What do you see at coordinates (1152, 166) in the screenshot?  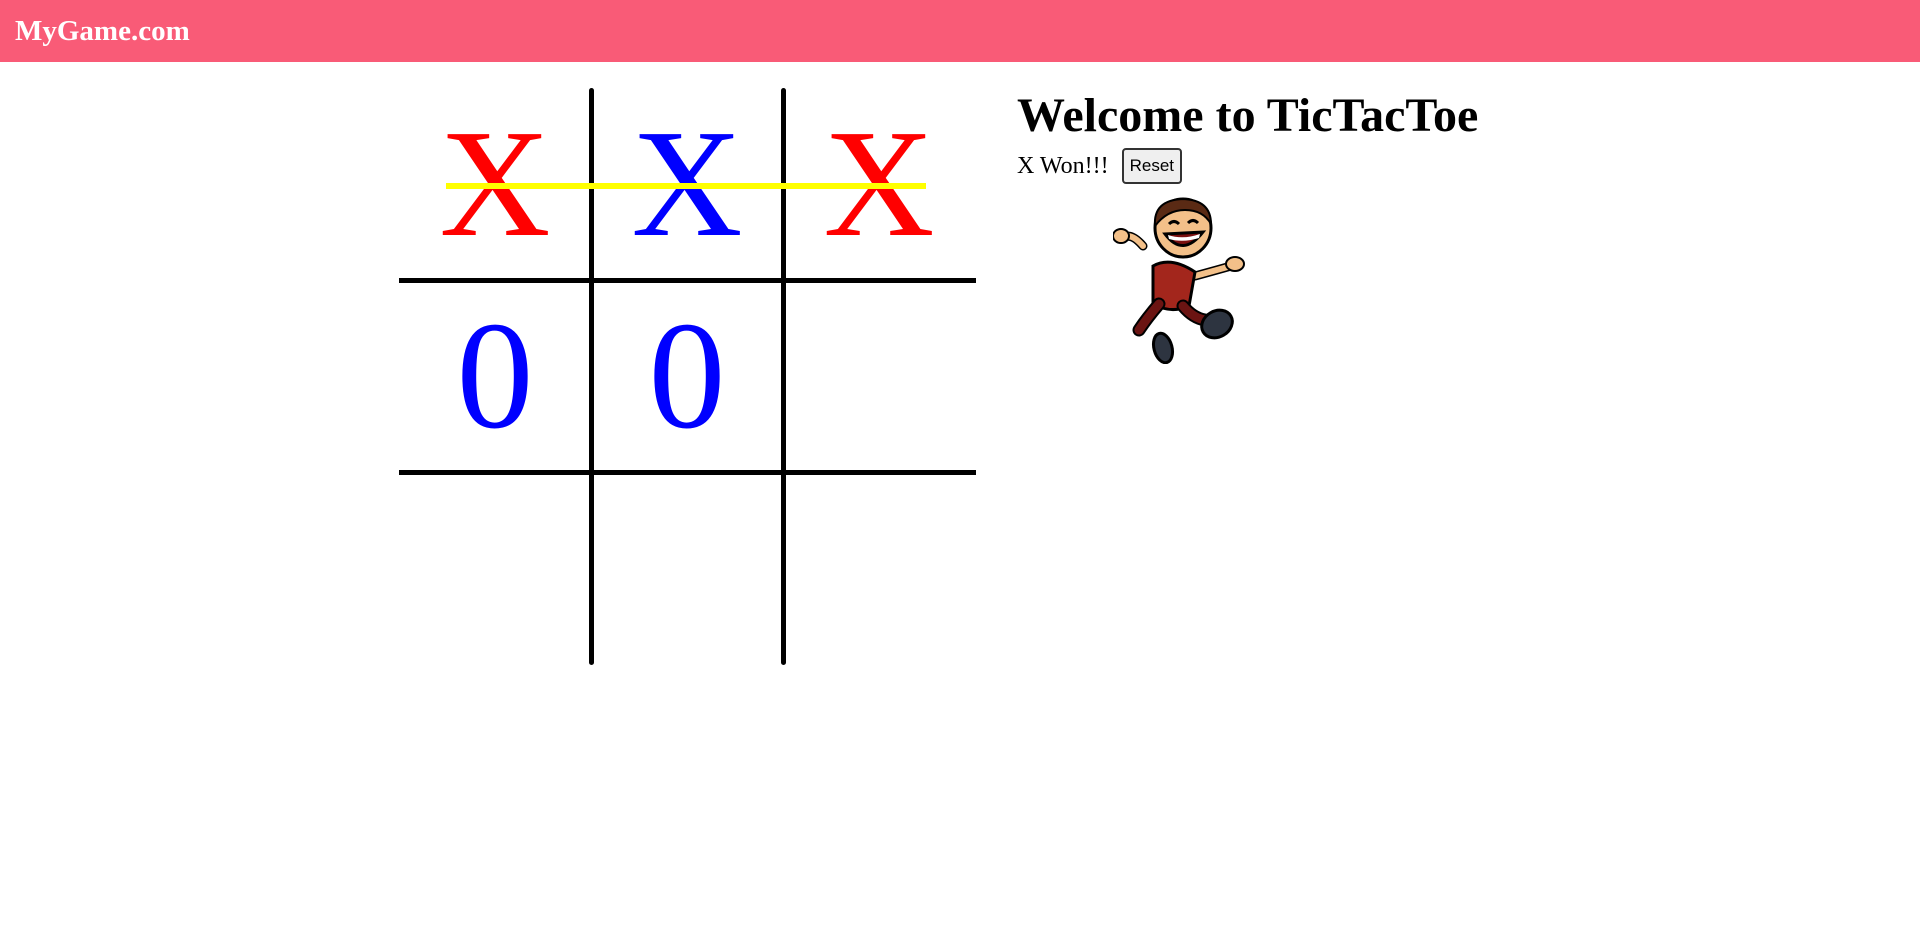 I see `reset-button: Reset` at bounding box center [1152, 166].